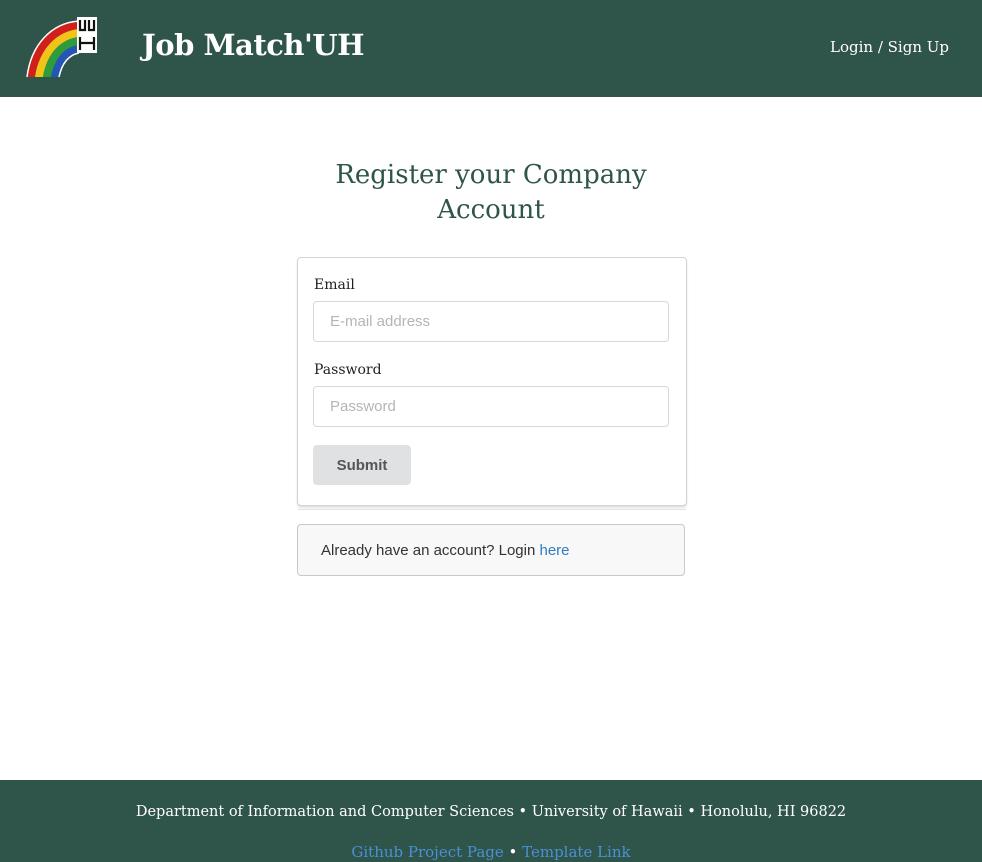 Image resolution: width=982 pixels, height=862 pixels. What do you see at coordinates (492, 383) in the screenshot?
I see `register-form: Email Password Submit` at bounding box center [492, 383].